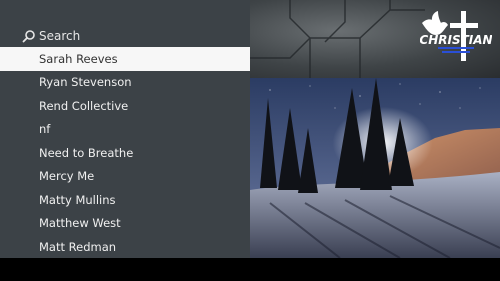  I want to click on list-item-matt-redman: Matt Redman, so click(125, 247).